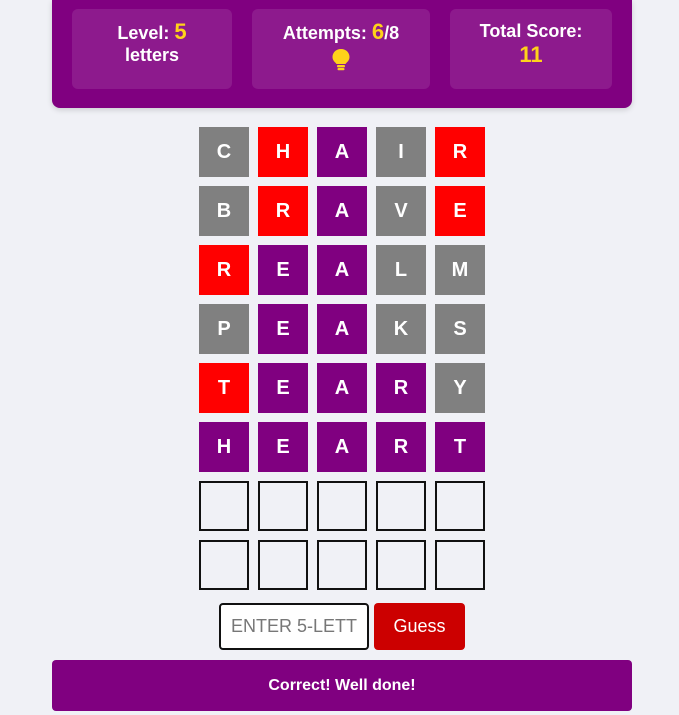 This screenshot has height=715, width=679. What do you see at coordinates (224, 329) in the screenshot?
I see `letter-tile: P` at bounding box center [224, 329].